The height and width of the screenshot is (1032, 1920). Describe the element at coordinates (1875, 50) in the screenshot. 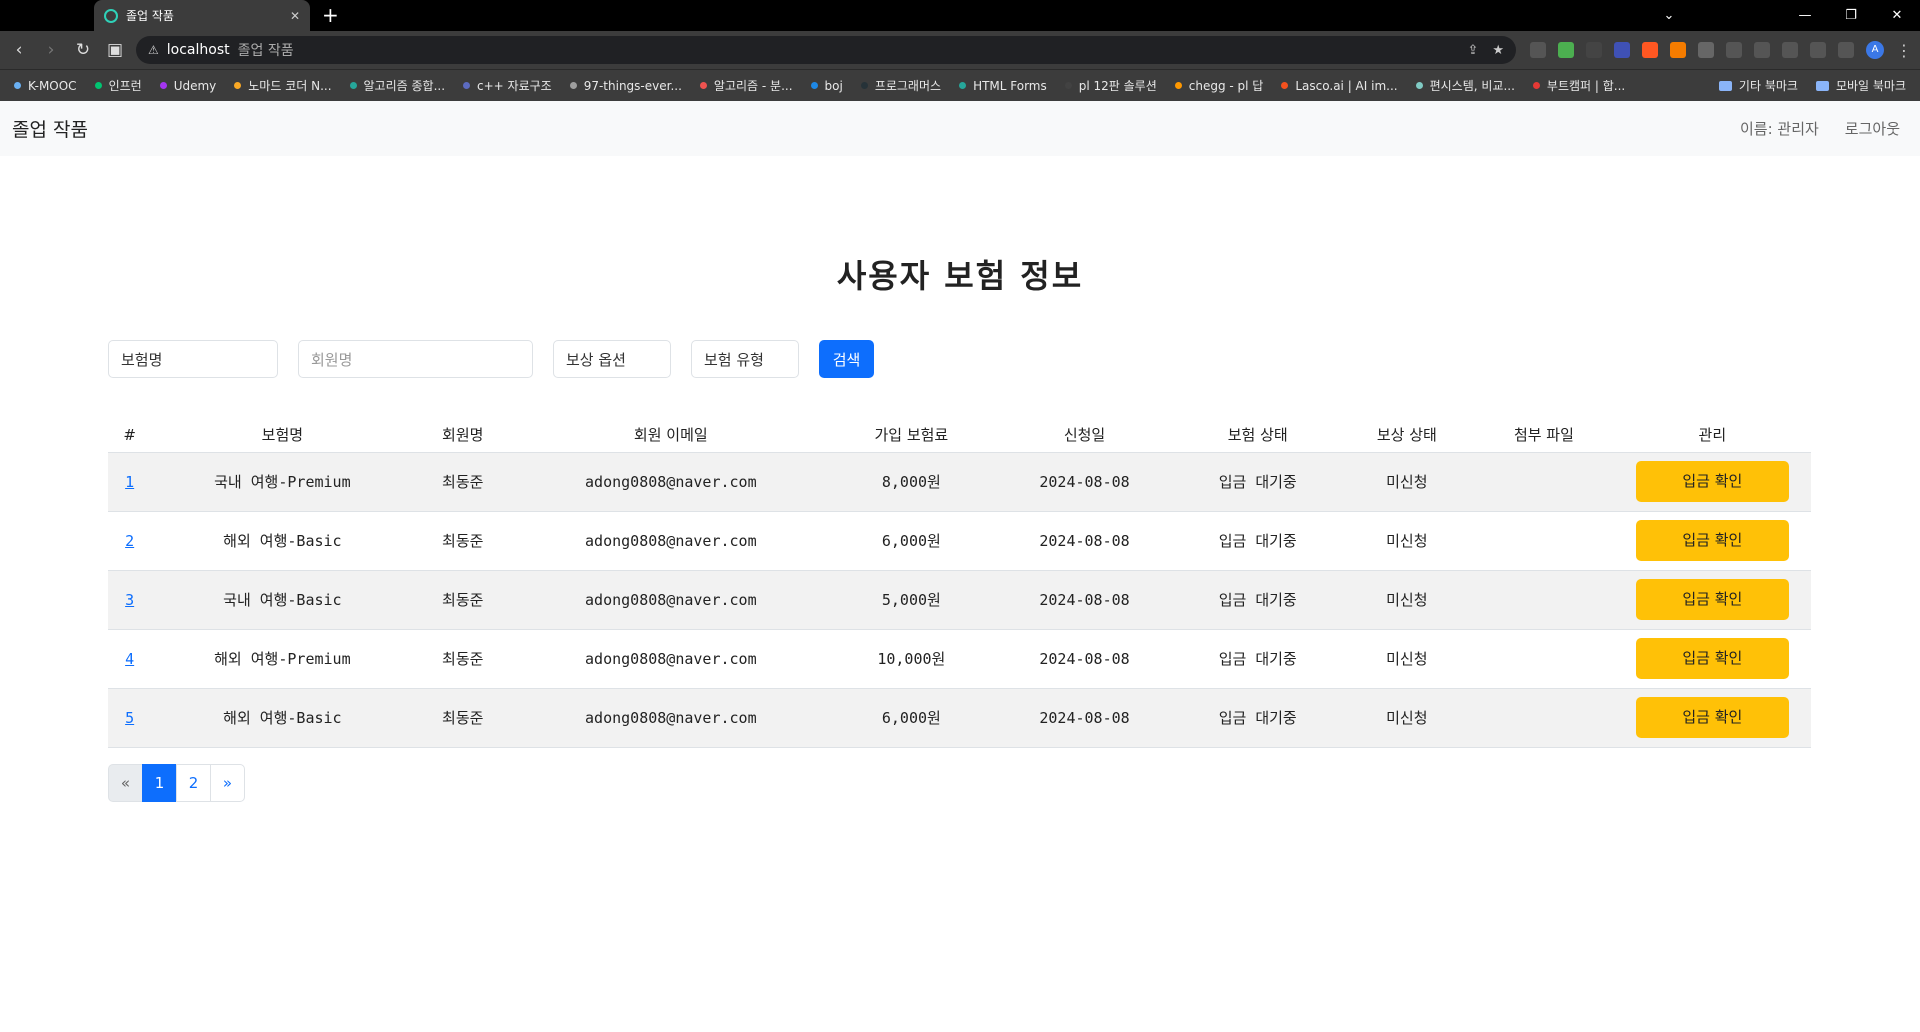

I see `profile-avatar: A` at that location.